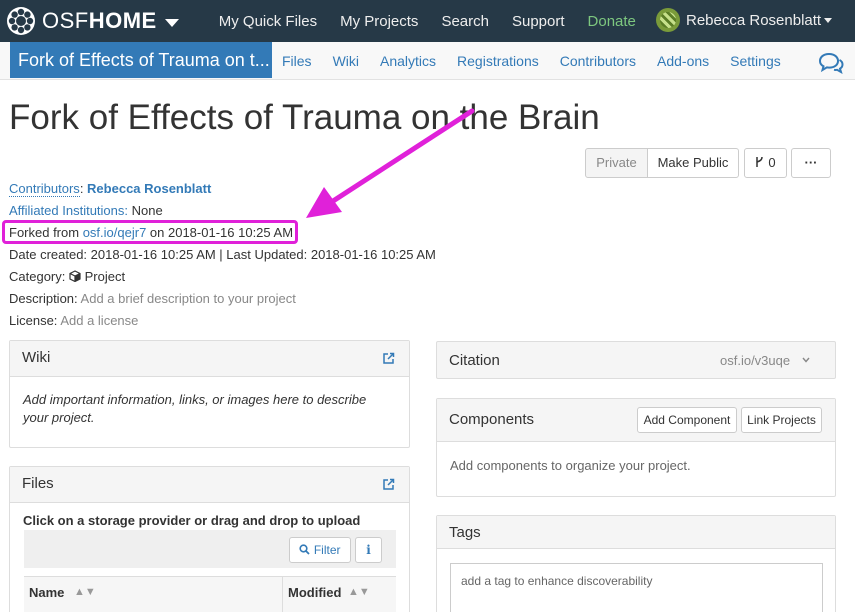 Image resolution: width=855 pixels, height=612 pixels. I want to click on tags-panel-title: Tags, so click(465, 532).